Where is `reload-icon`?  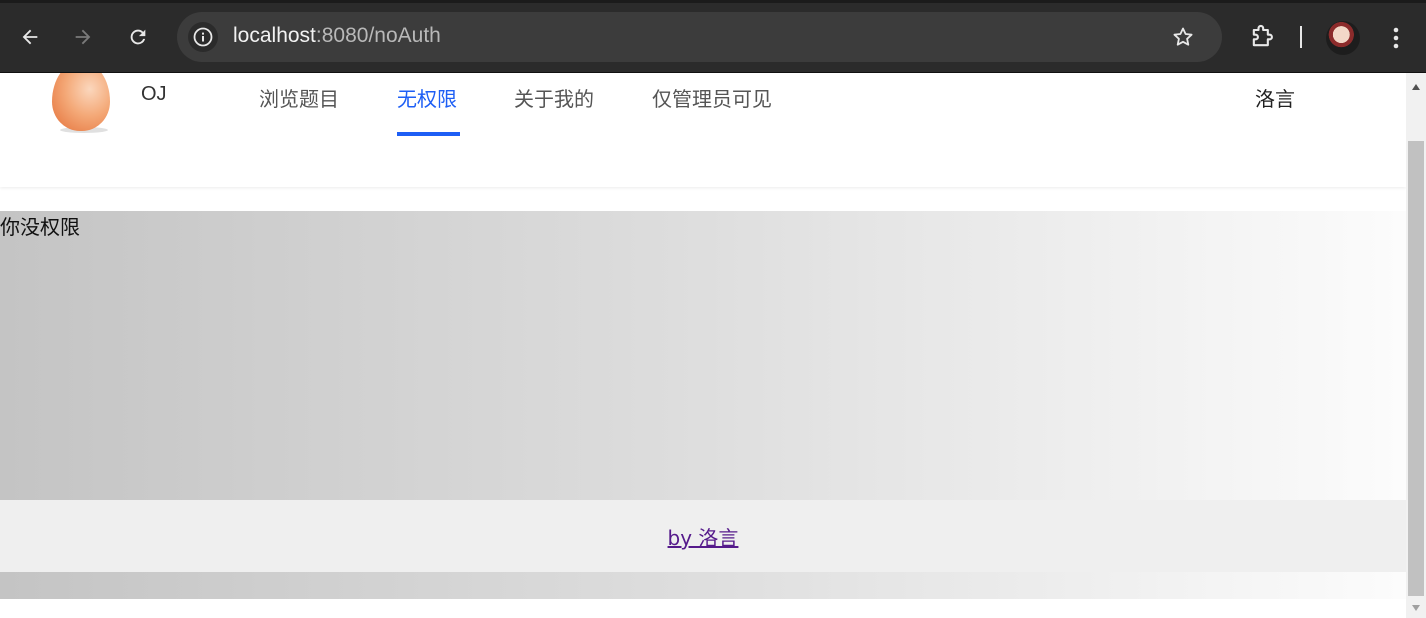
reload-icon is located at coordinates (138, 37).